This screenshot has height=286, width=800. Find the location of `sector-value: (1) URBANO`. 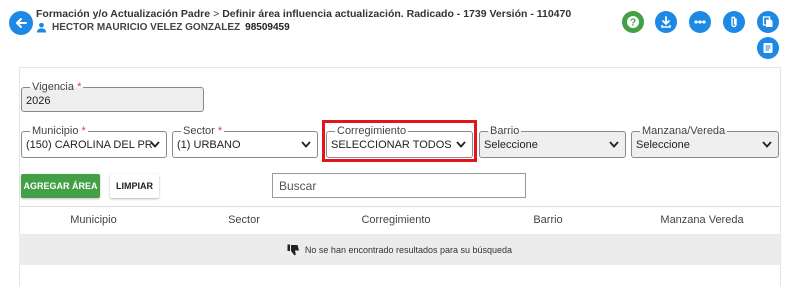

sector-value: (1) URBANO is located at coordinates (209, 145).